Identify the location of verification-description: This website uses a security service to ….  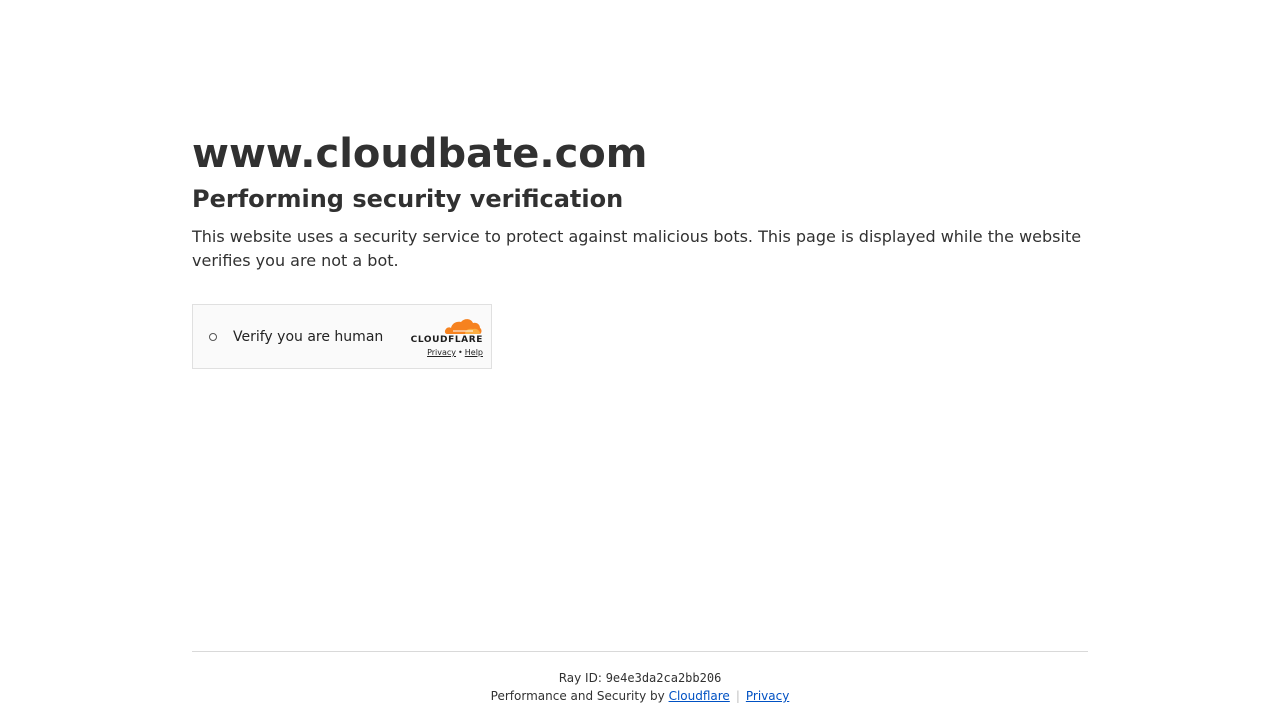
(637, 248).